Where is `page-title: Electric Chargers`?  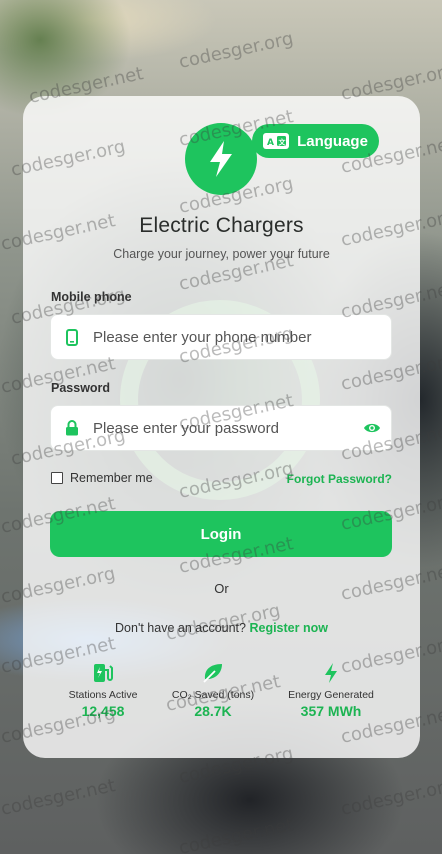
page-title: Electric Chargers is located at coordinates (221, 225).